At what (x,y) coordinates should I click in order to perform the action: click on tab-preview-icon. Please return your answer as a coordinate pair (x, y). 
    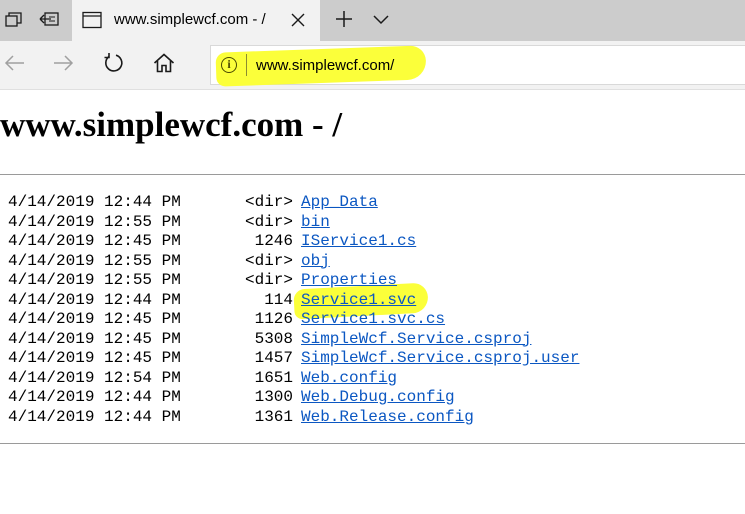
    Looking at the image, I should click on (14, 21).